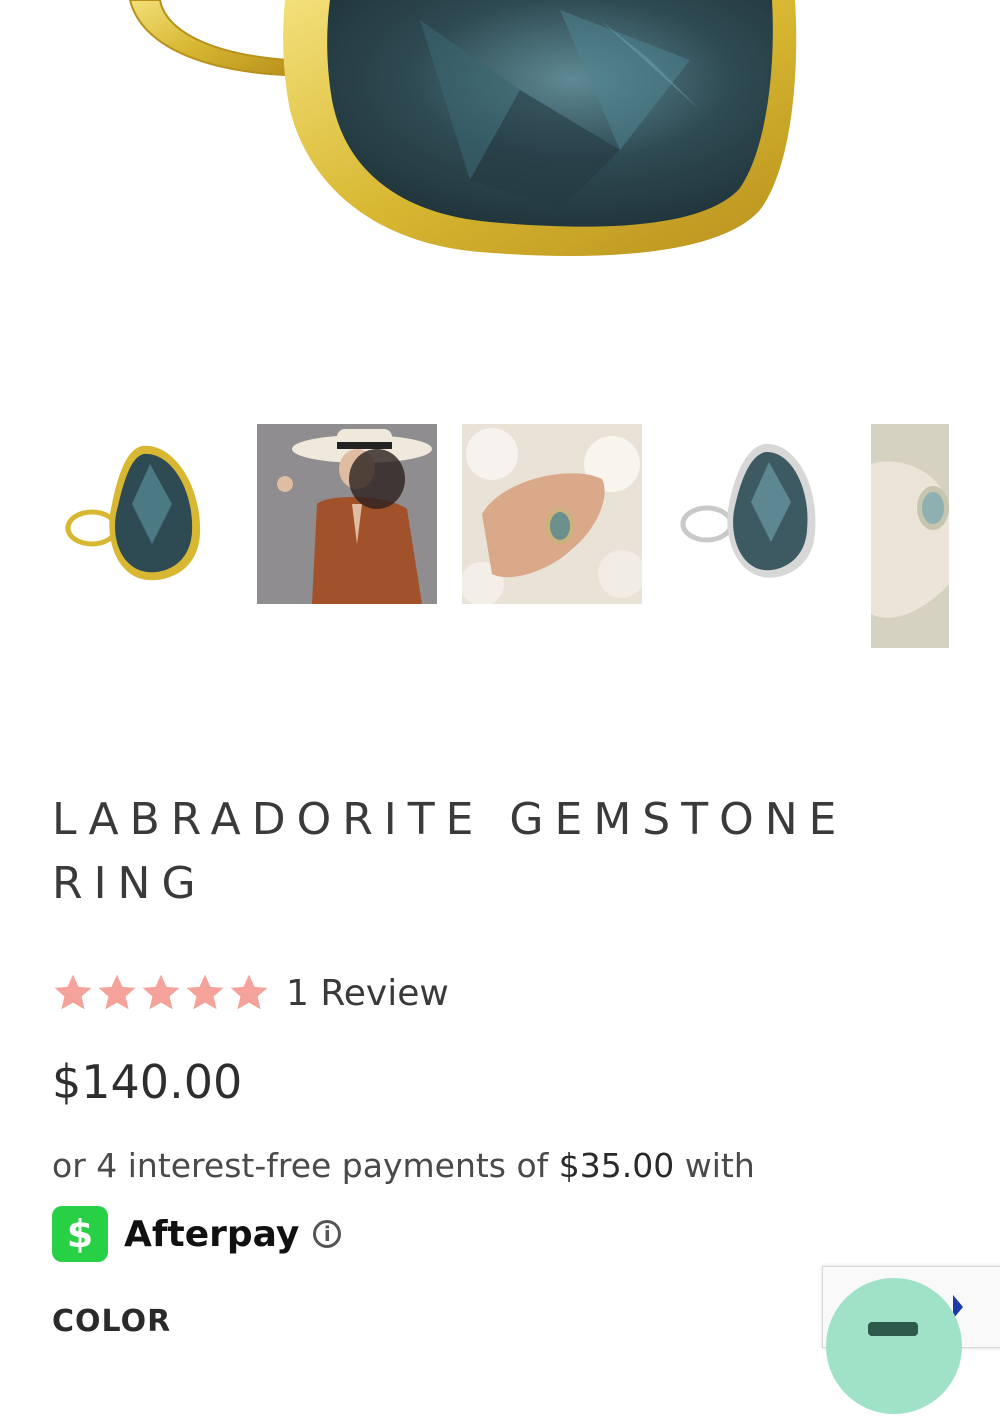 The height and width of the screenshot is (1418, 1000). Describe the element at coordinates (719, 1165) in the screenshot. I see `installment-suffix: with` at that location.